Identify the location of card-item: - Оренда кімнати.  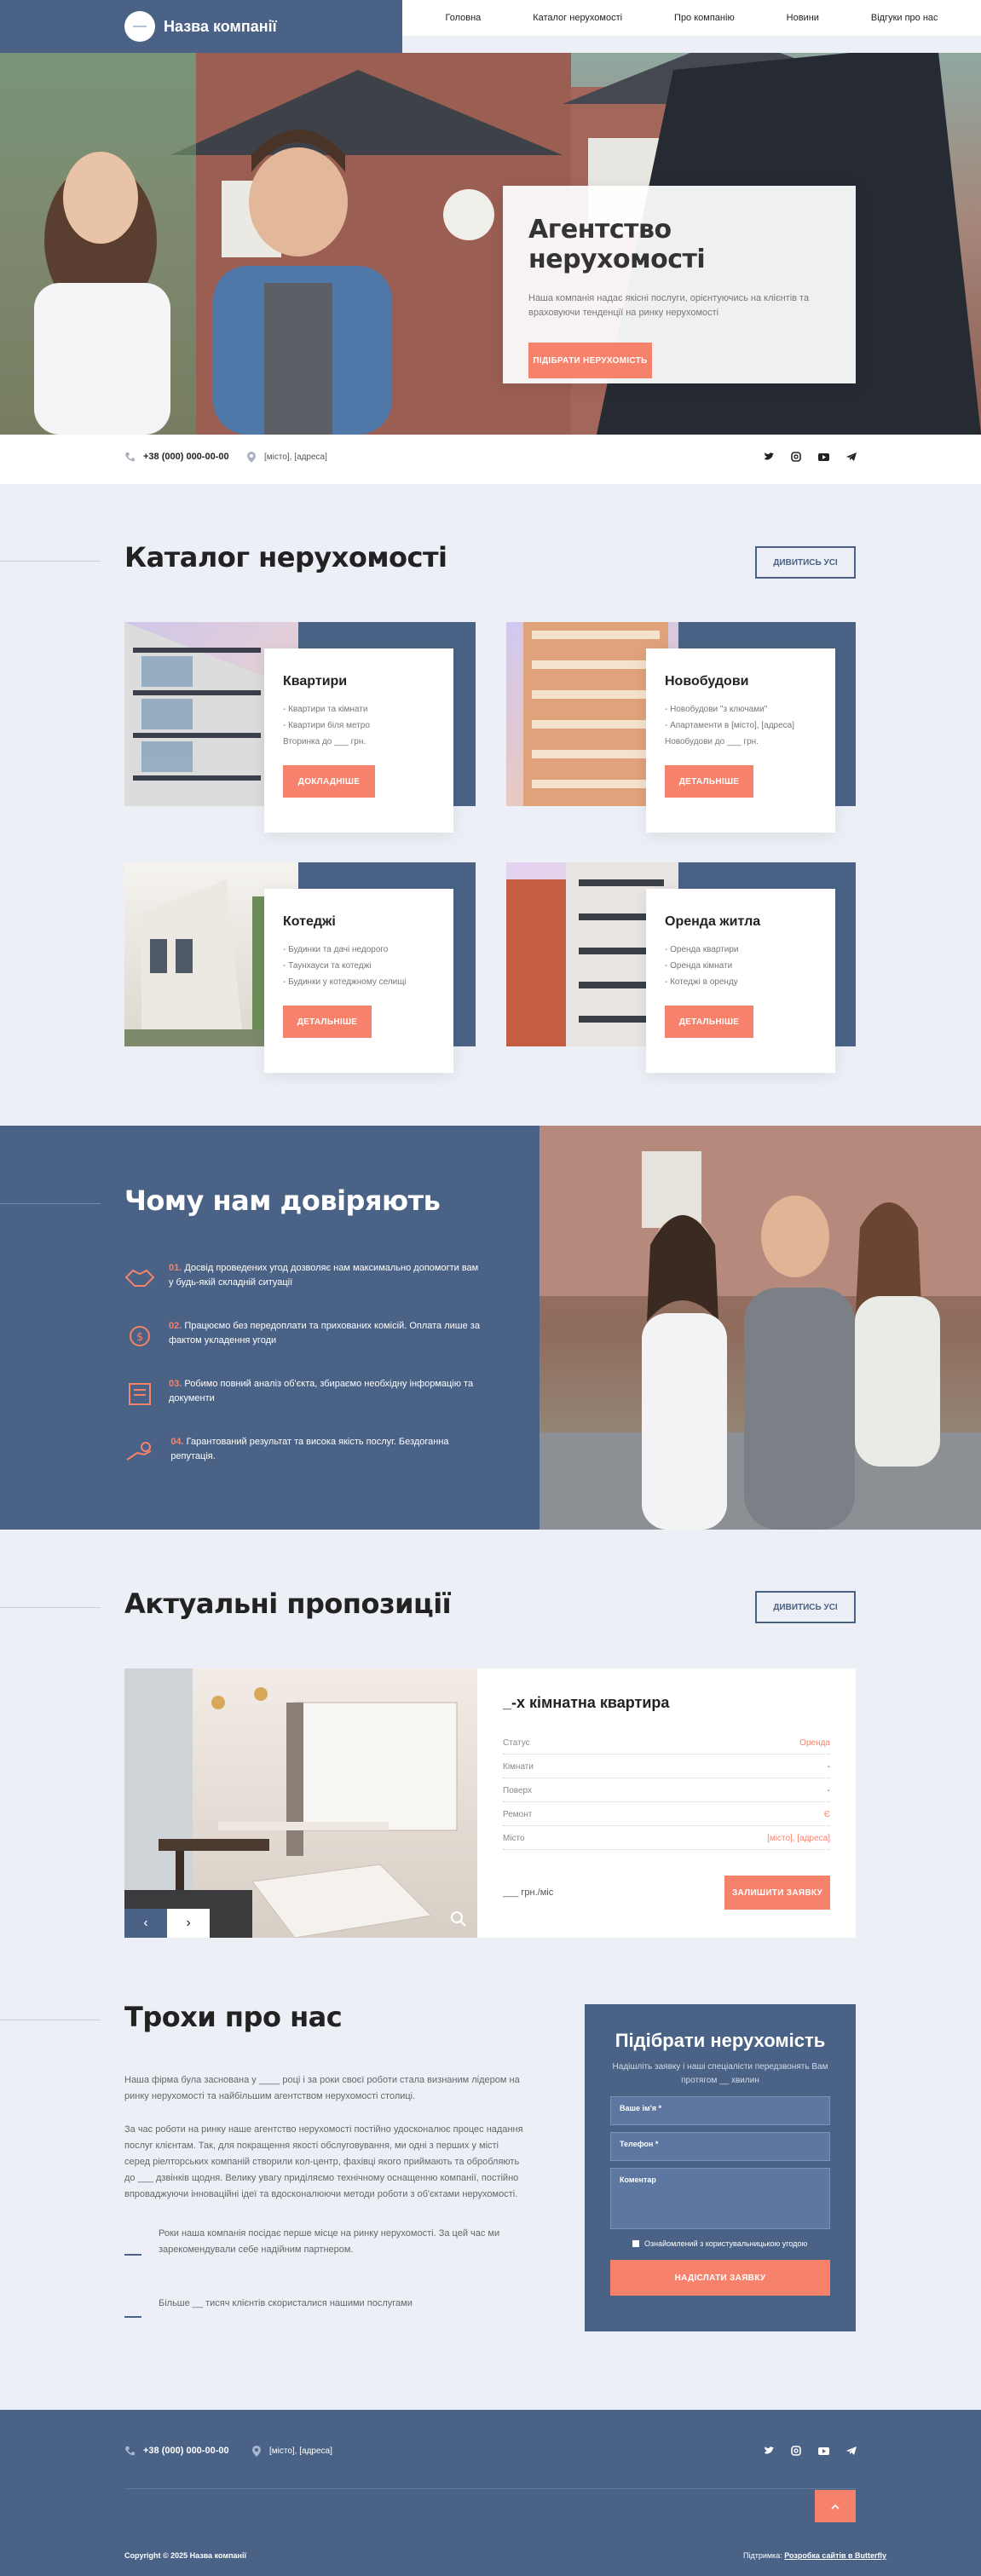
(741, 966).